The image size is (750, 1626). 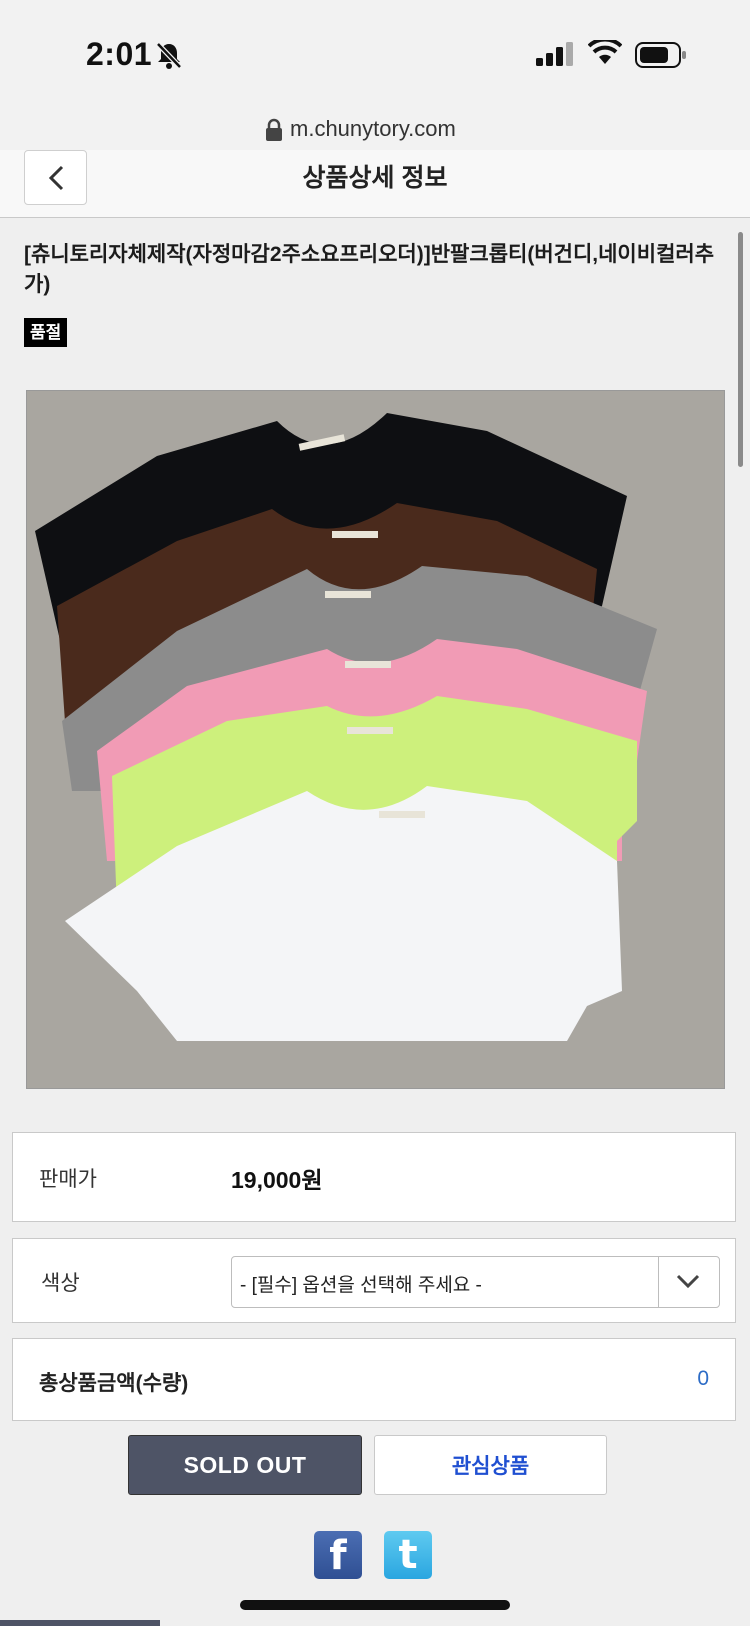 I want to click on total-label: 총상품금액(수량), so click(x=114, y=1383).